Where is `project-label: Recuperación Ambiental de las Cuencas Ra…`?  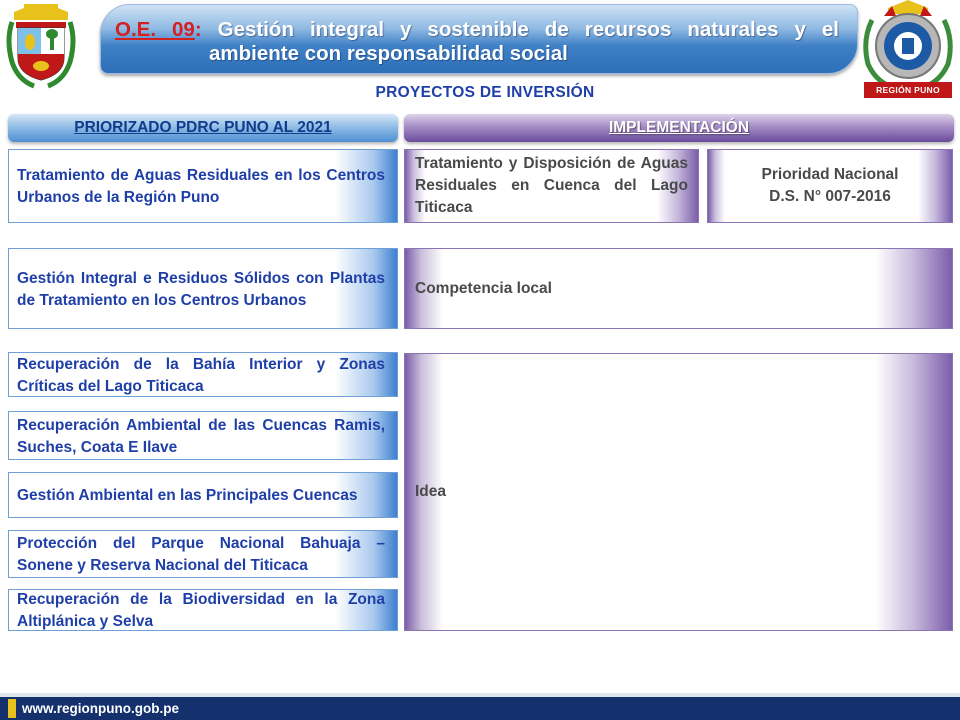
project-label: Recuperación Ambiental de las Cuencas Ra… is located at coordinates (201, 436).